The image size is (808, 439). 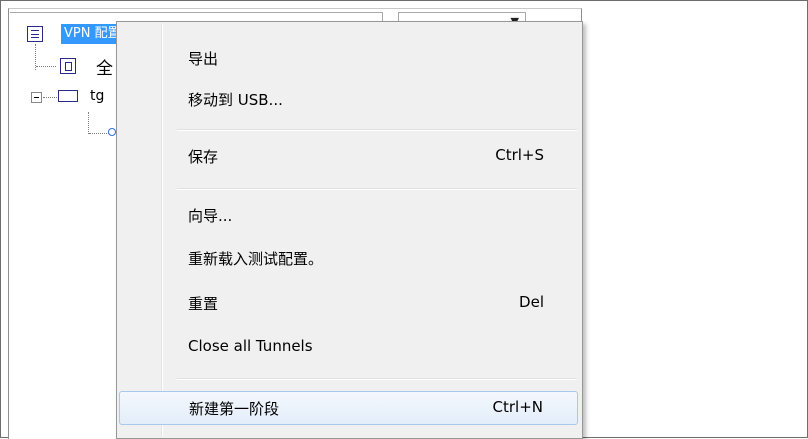 What do you see at coordinates (517, 407) in the screenshot?
I see `menu-item-shortcut: Ctrl+N` at bounding box center [517, 407].